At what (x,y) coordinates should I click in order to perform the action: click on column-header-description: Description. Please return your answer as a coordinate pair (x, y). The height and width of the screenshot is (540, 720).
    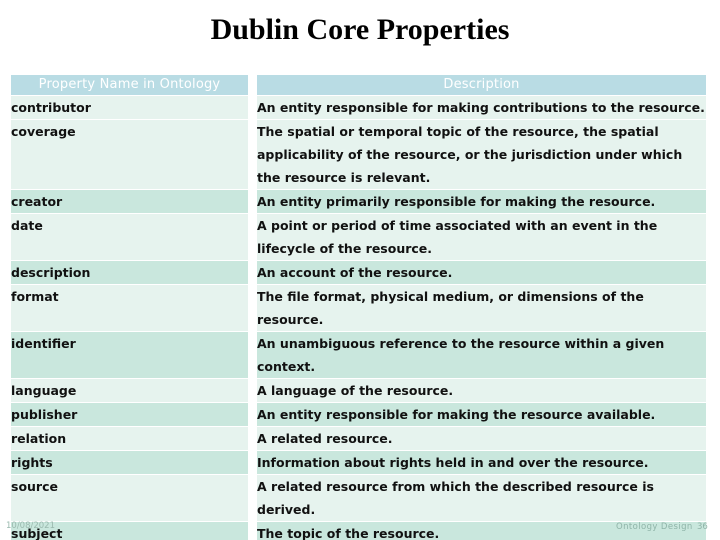
    Looking at the image, I should click on (481, 85).